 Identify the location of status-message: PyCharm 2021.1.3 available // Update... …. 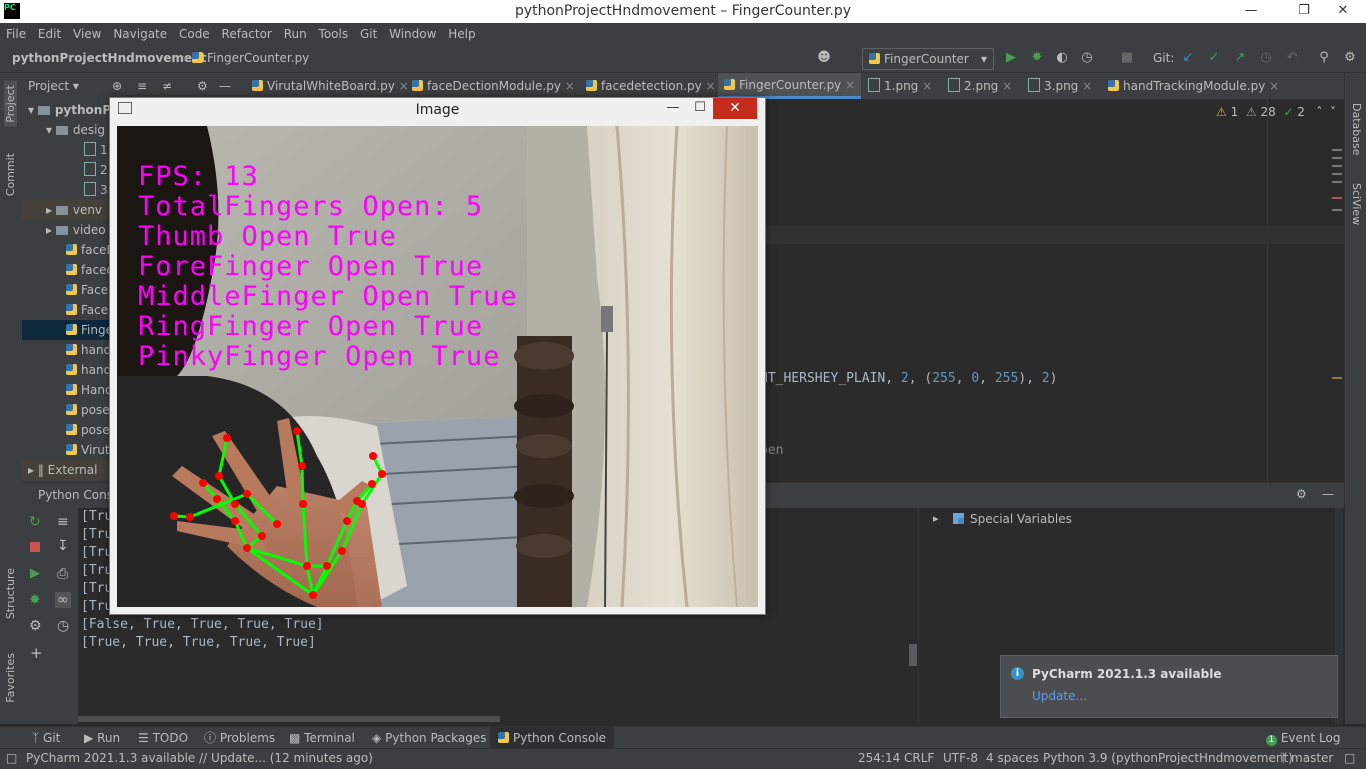
(199, 758).